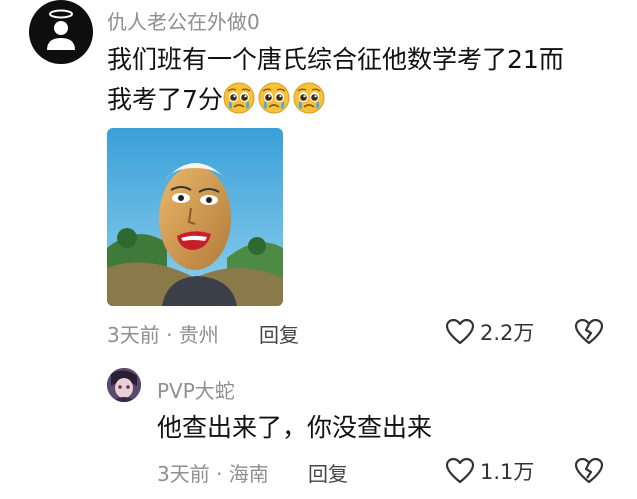 Image resolution: width=637 pixels, height=499 pixels. I want to click on anime-avatar-icon, so click(124, 385).